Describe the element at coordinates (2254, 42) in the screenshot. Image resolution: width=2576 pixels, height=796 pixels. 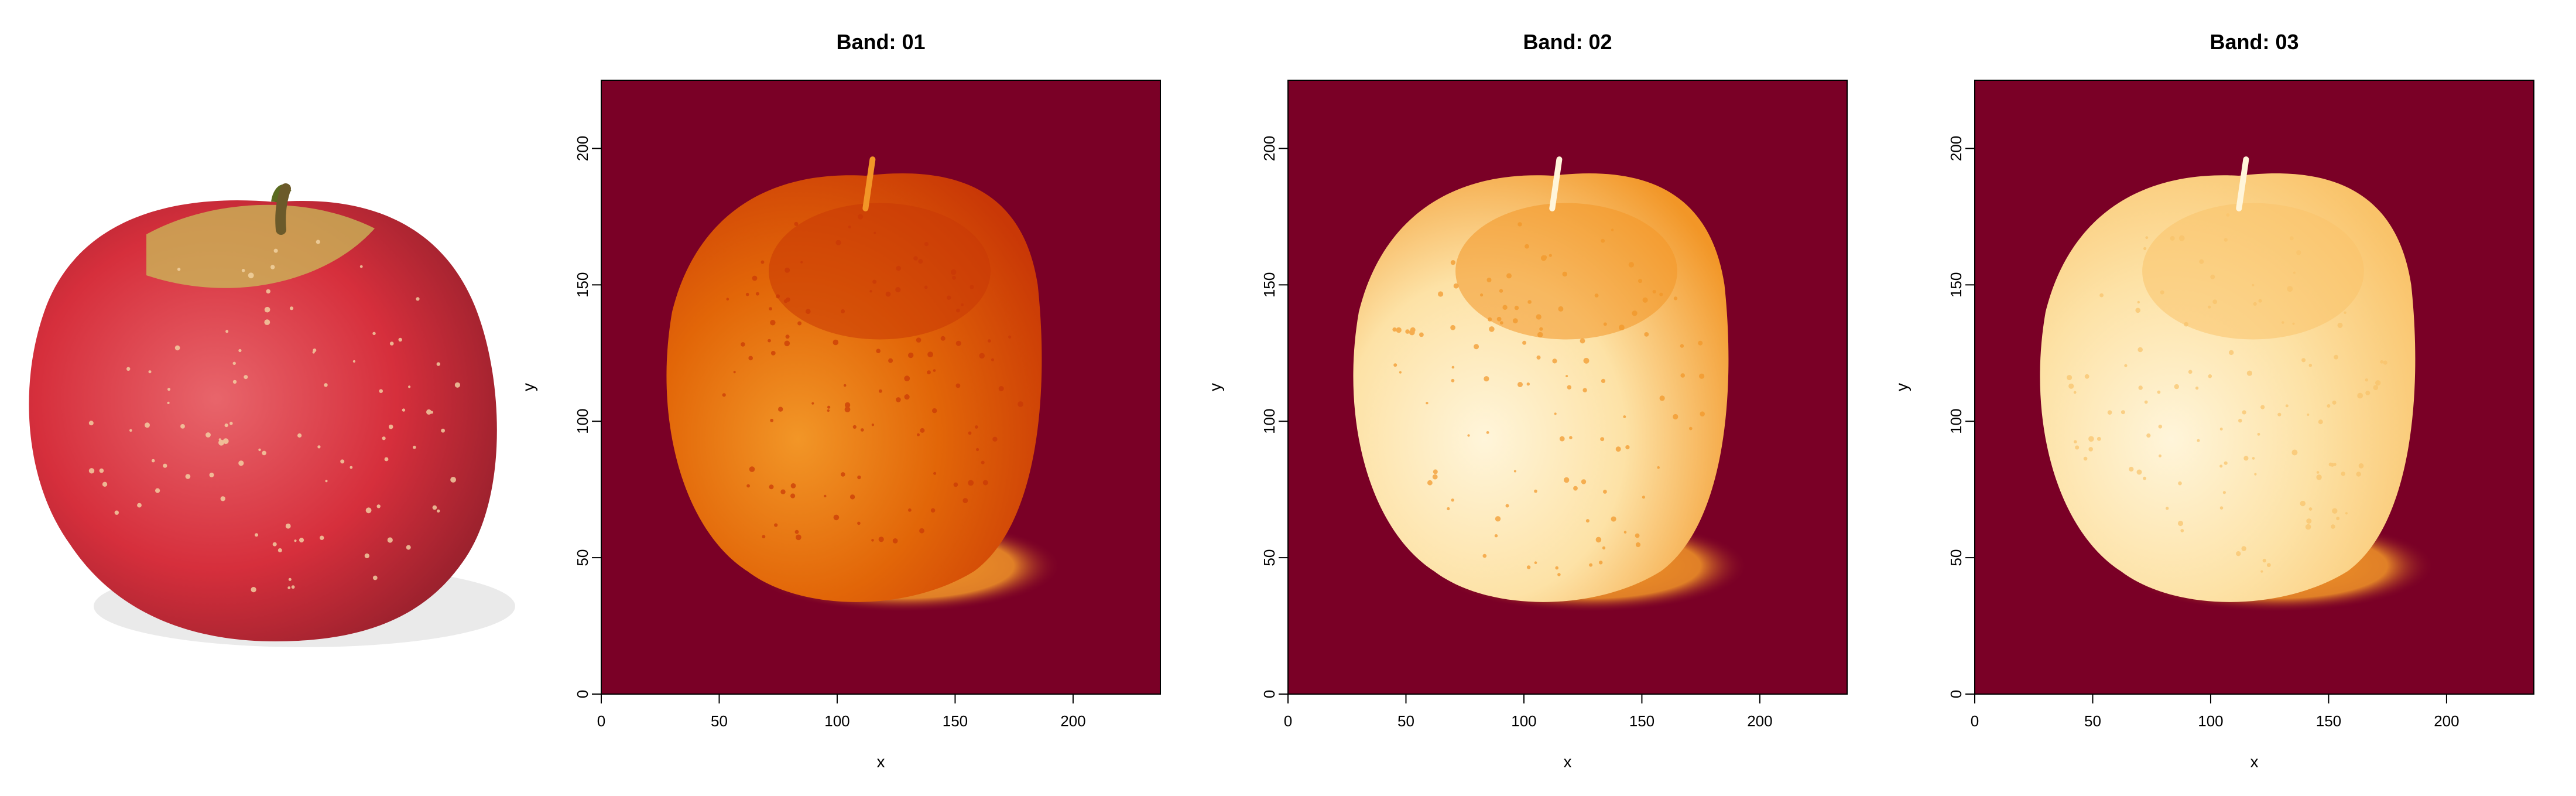
I see `chart-title: Band: 03` at that location.